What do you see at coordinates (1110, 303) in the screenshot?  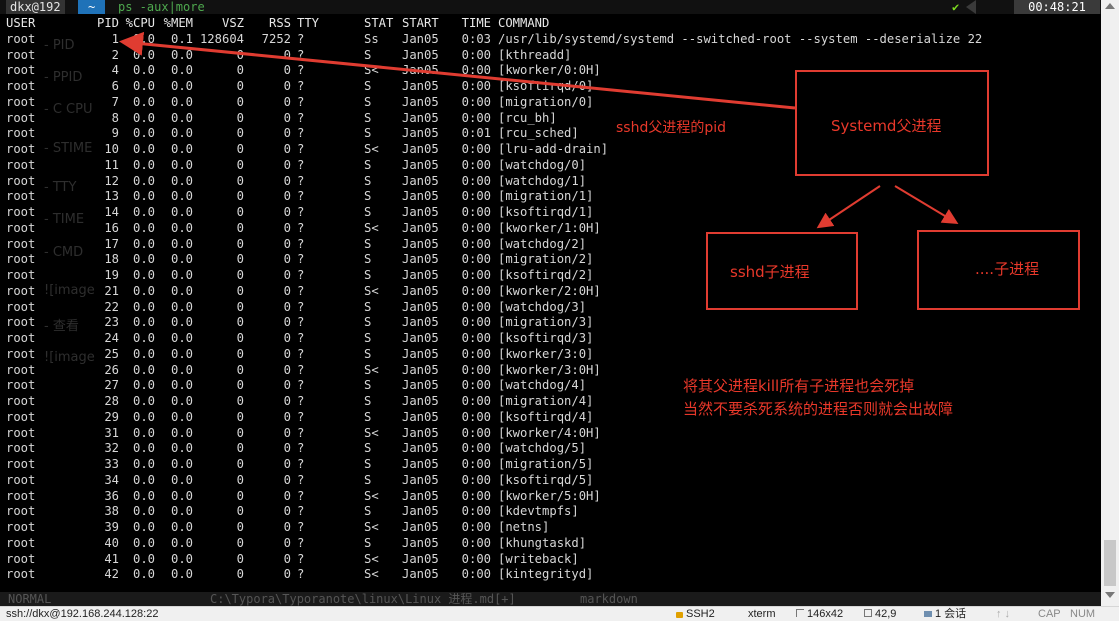 I see `vertical-scrollbar` at bounding box center [1110, 303].